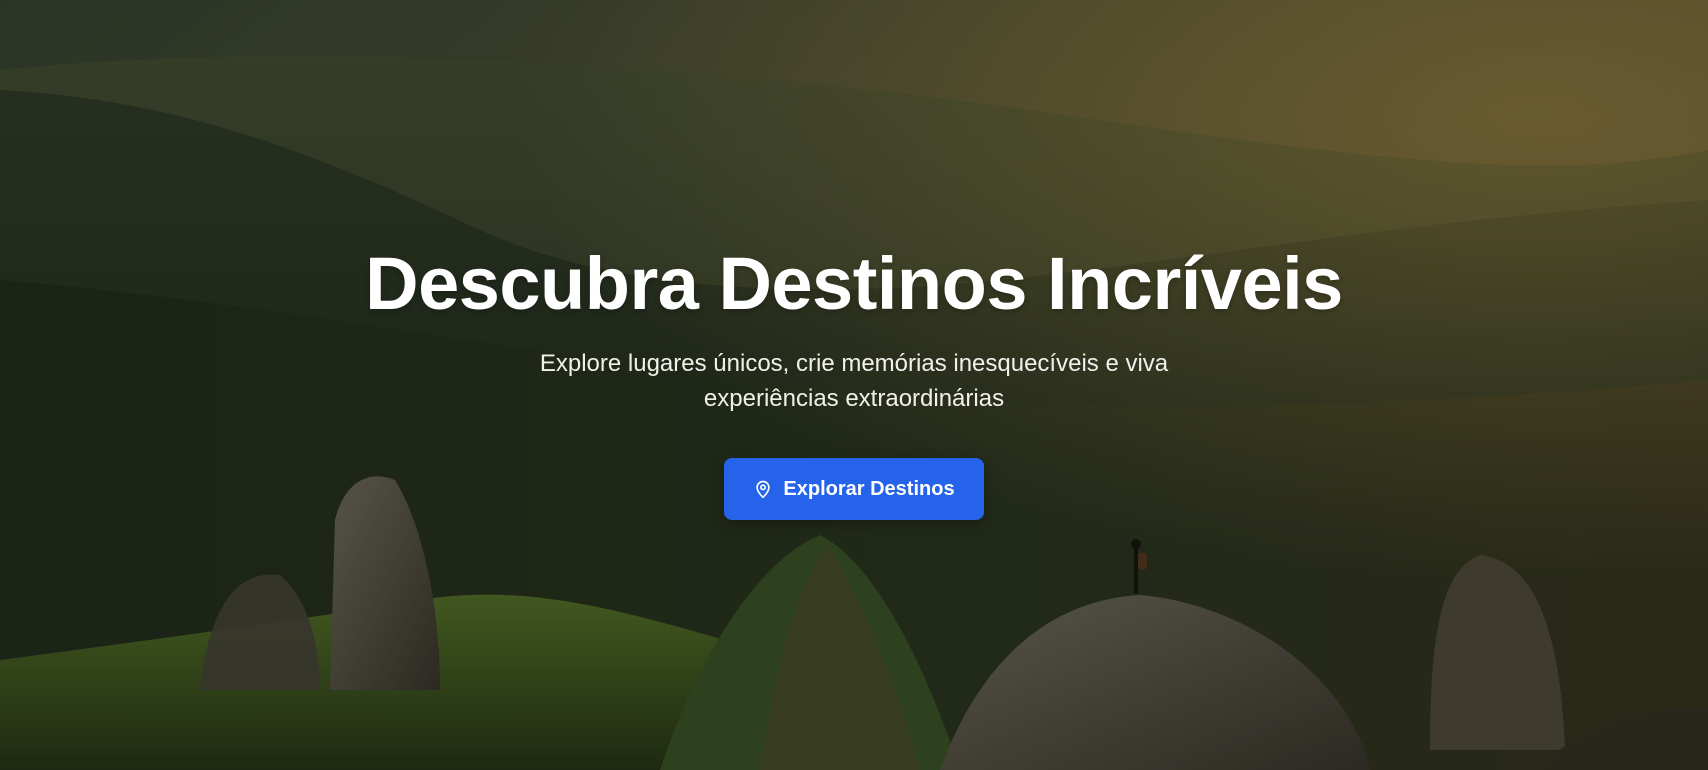 The image size is (1708, 770). I want to click on hero-title: Descubra Destinos Incríveis, so click(854, 283).